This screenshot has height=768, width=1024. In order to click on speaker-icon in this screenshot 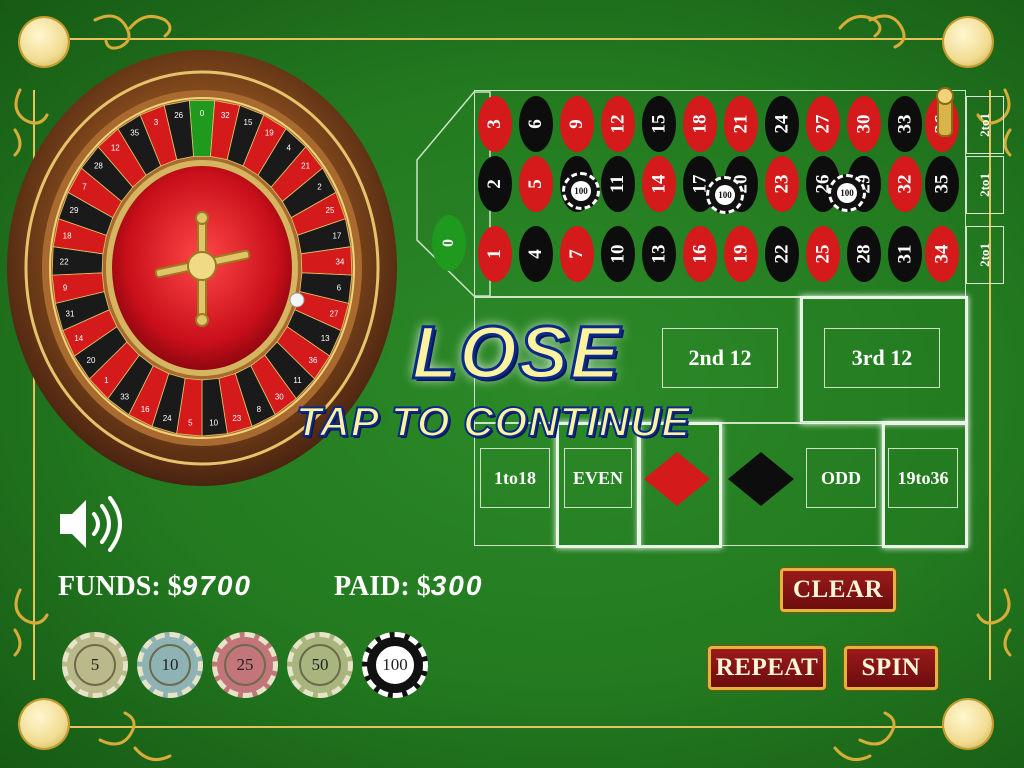, I will do `click(91, 524)`.